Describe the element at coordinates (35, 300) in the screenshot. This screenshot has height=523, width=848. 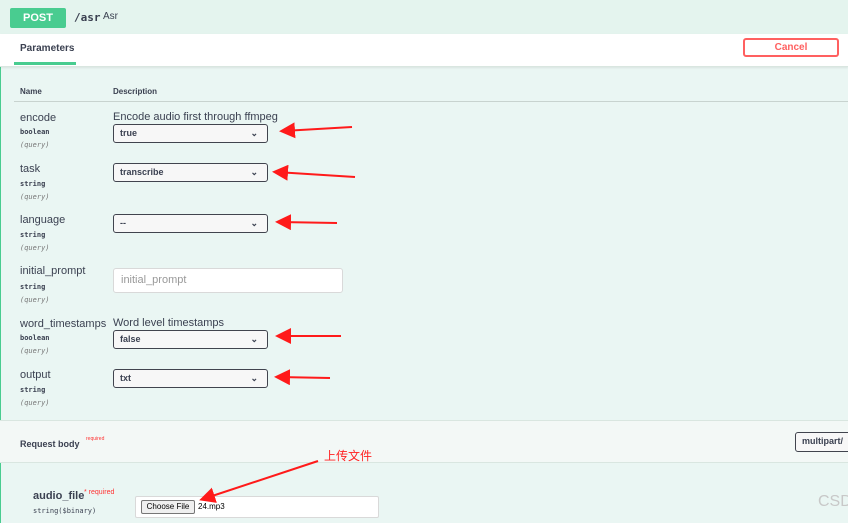
I see `param-initial-prompt-in: (query)` at that location.